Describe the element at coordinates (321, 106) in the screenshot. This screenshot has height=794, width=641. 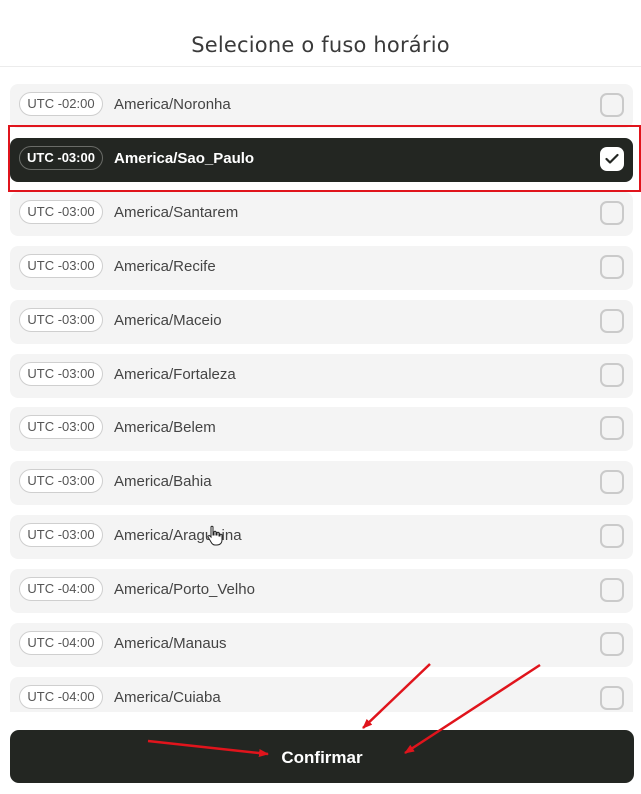
I see `timezone-option: UTC -02:00 America/Noronha` at that location.